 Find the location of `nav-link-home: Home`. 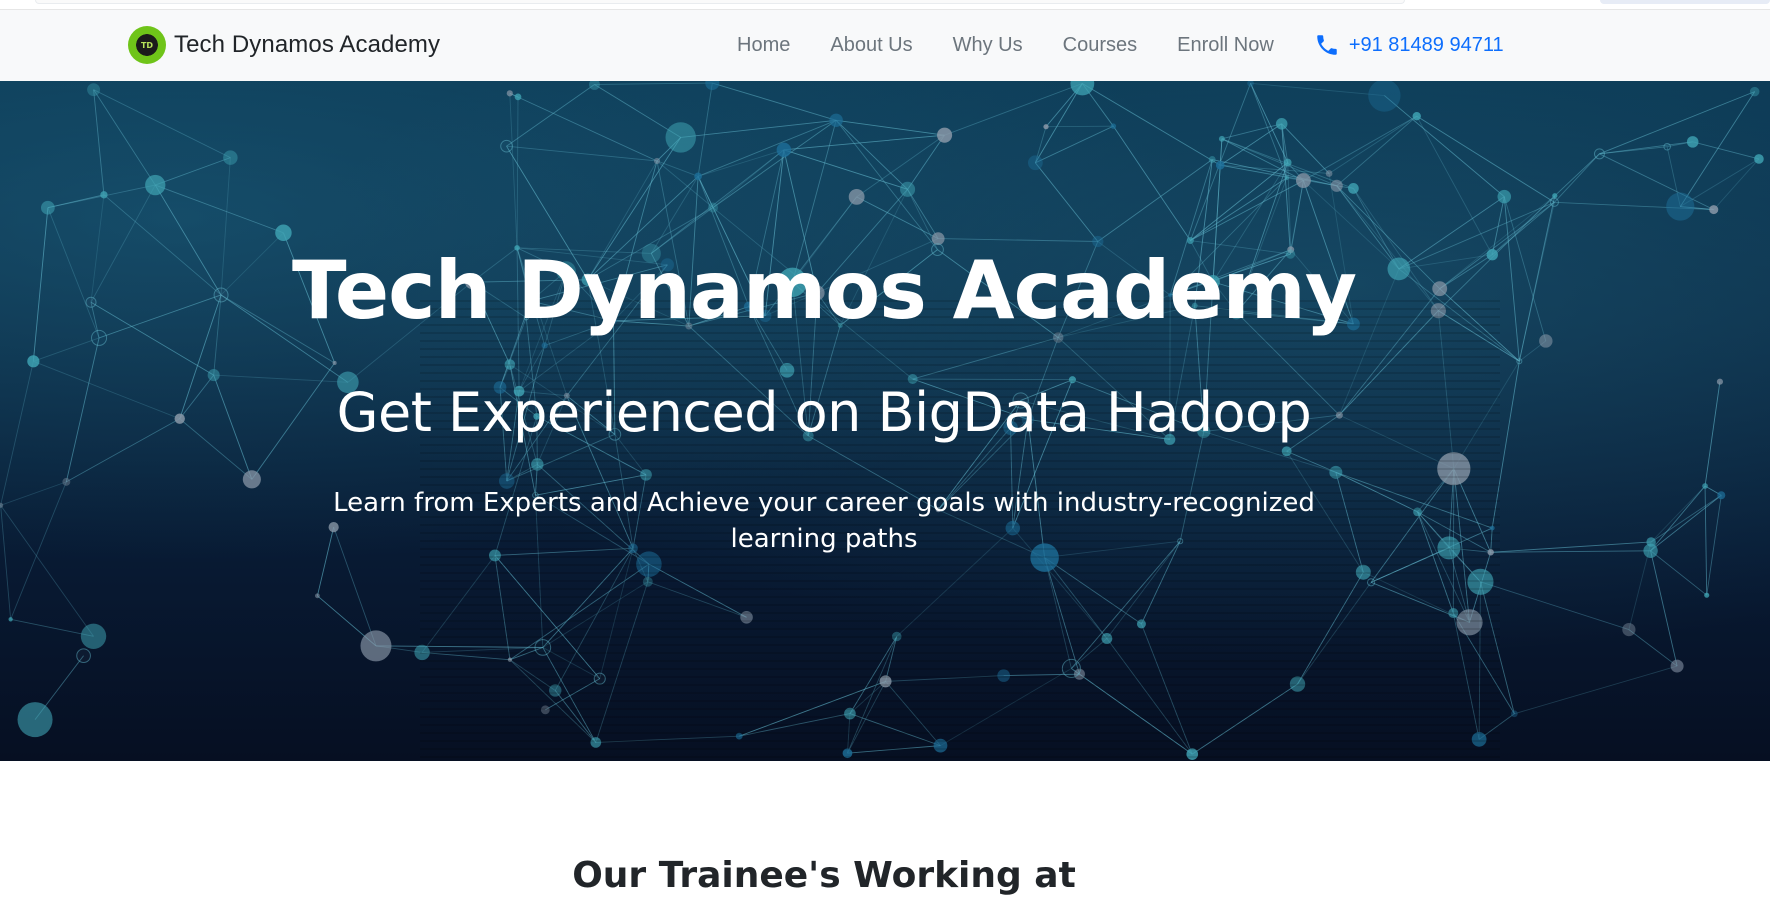

nav-link-home: Home is located at coordinates (763, 45).